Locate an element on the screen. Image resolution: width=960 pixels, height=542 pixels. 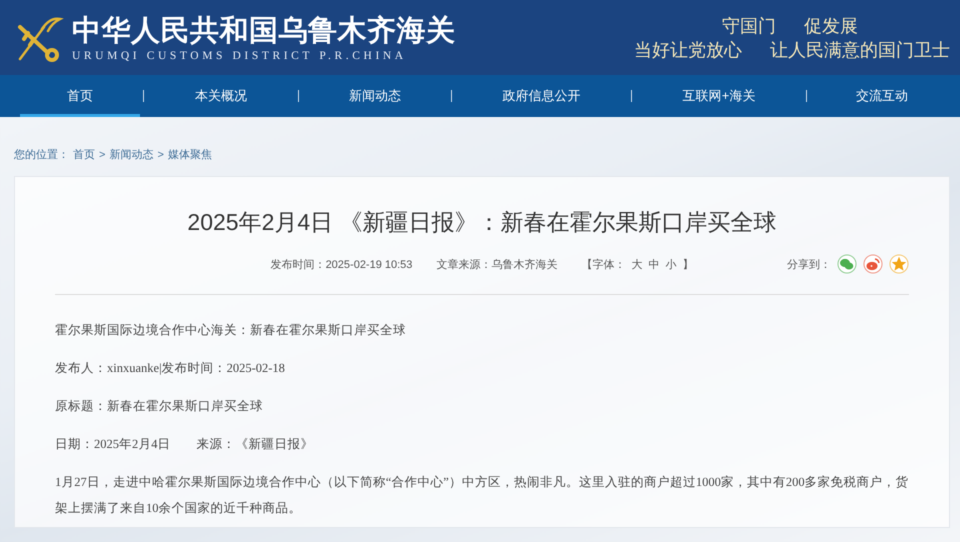
article-paragraph: 原标题：新春在霍尔果斯口岸买全球 is located at coordinates (159, 406).